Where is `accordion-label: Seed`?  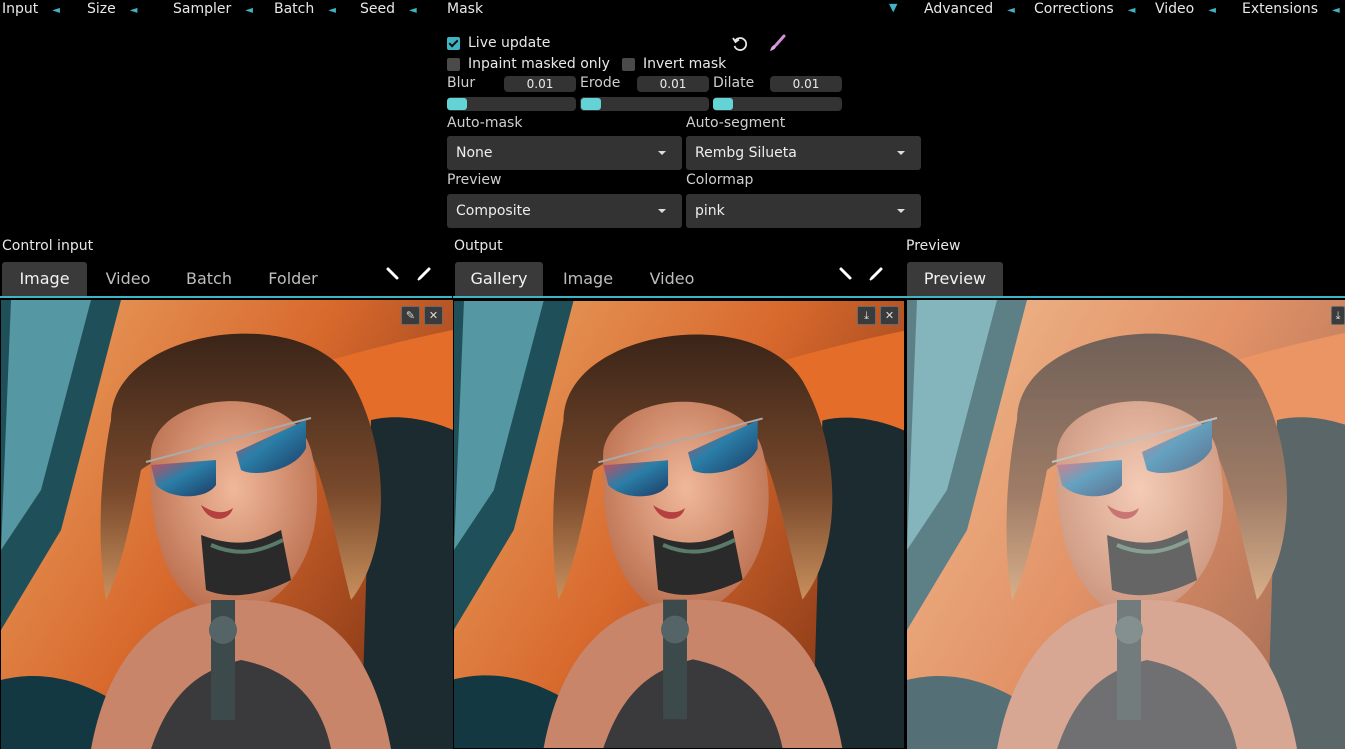 accordion-label: Seed is located at coordinates (377, 9).